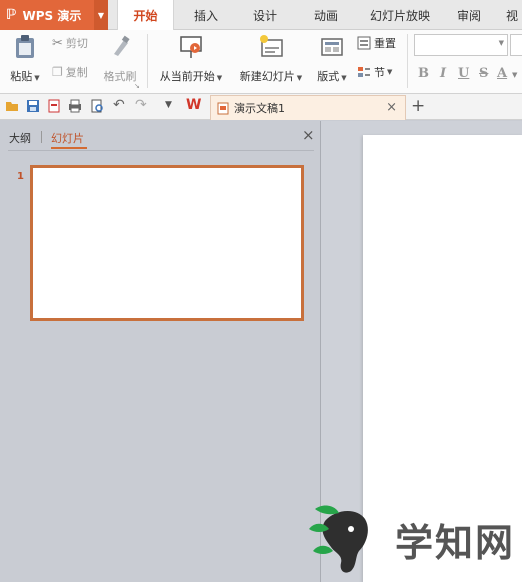 Image resolution: width=522 pixels, height=582 pixels. I want to click on reset-label: 重置, so click(385, 43).